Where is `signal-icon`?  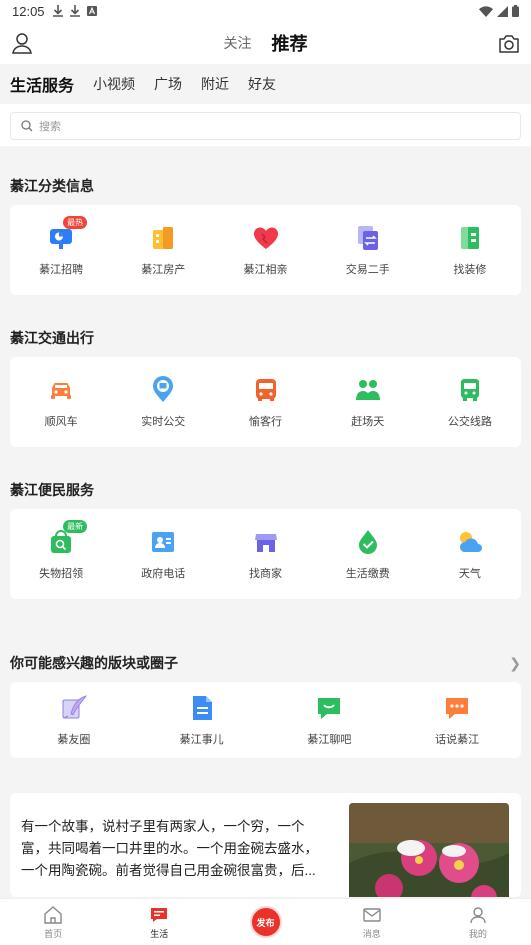 signal-icon is located at coordinates (502, 11).